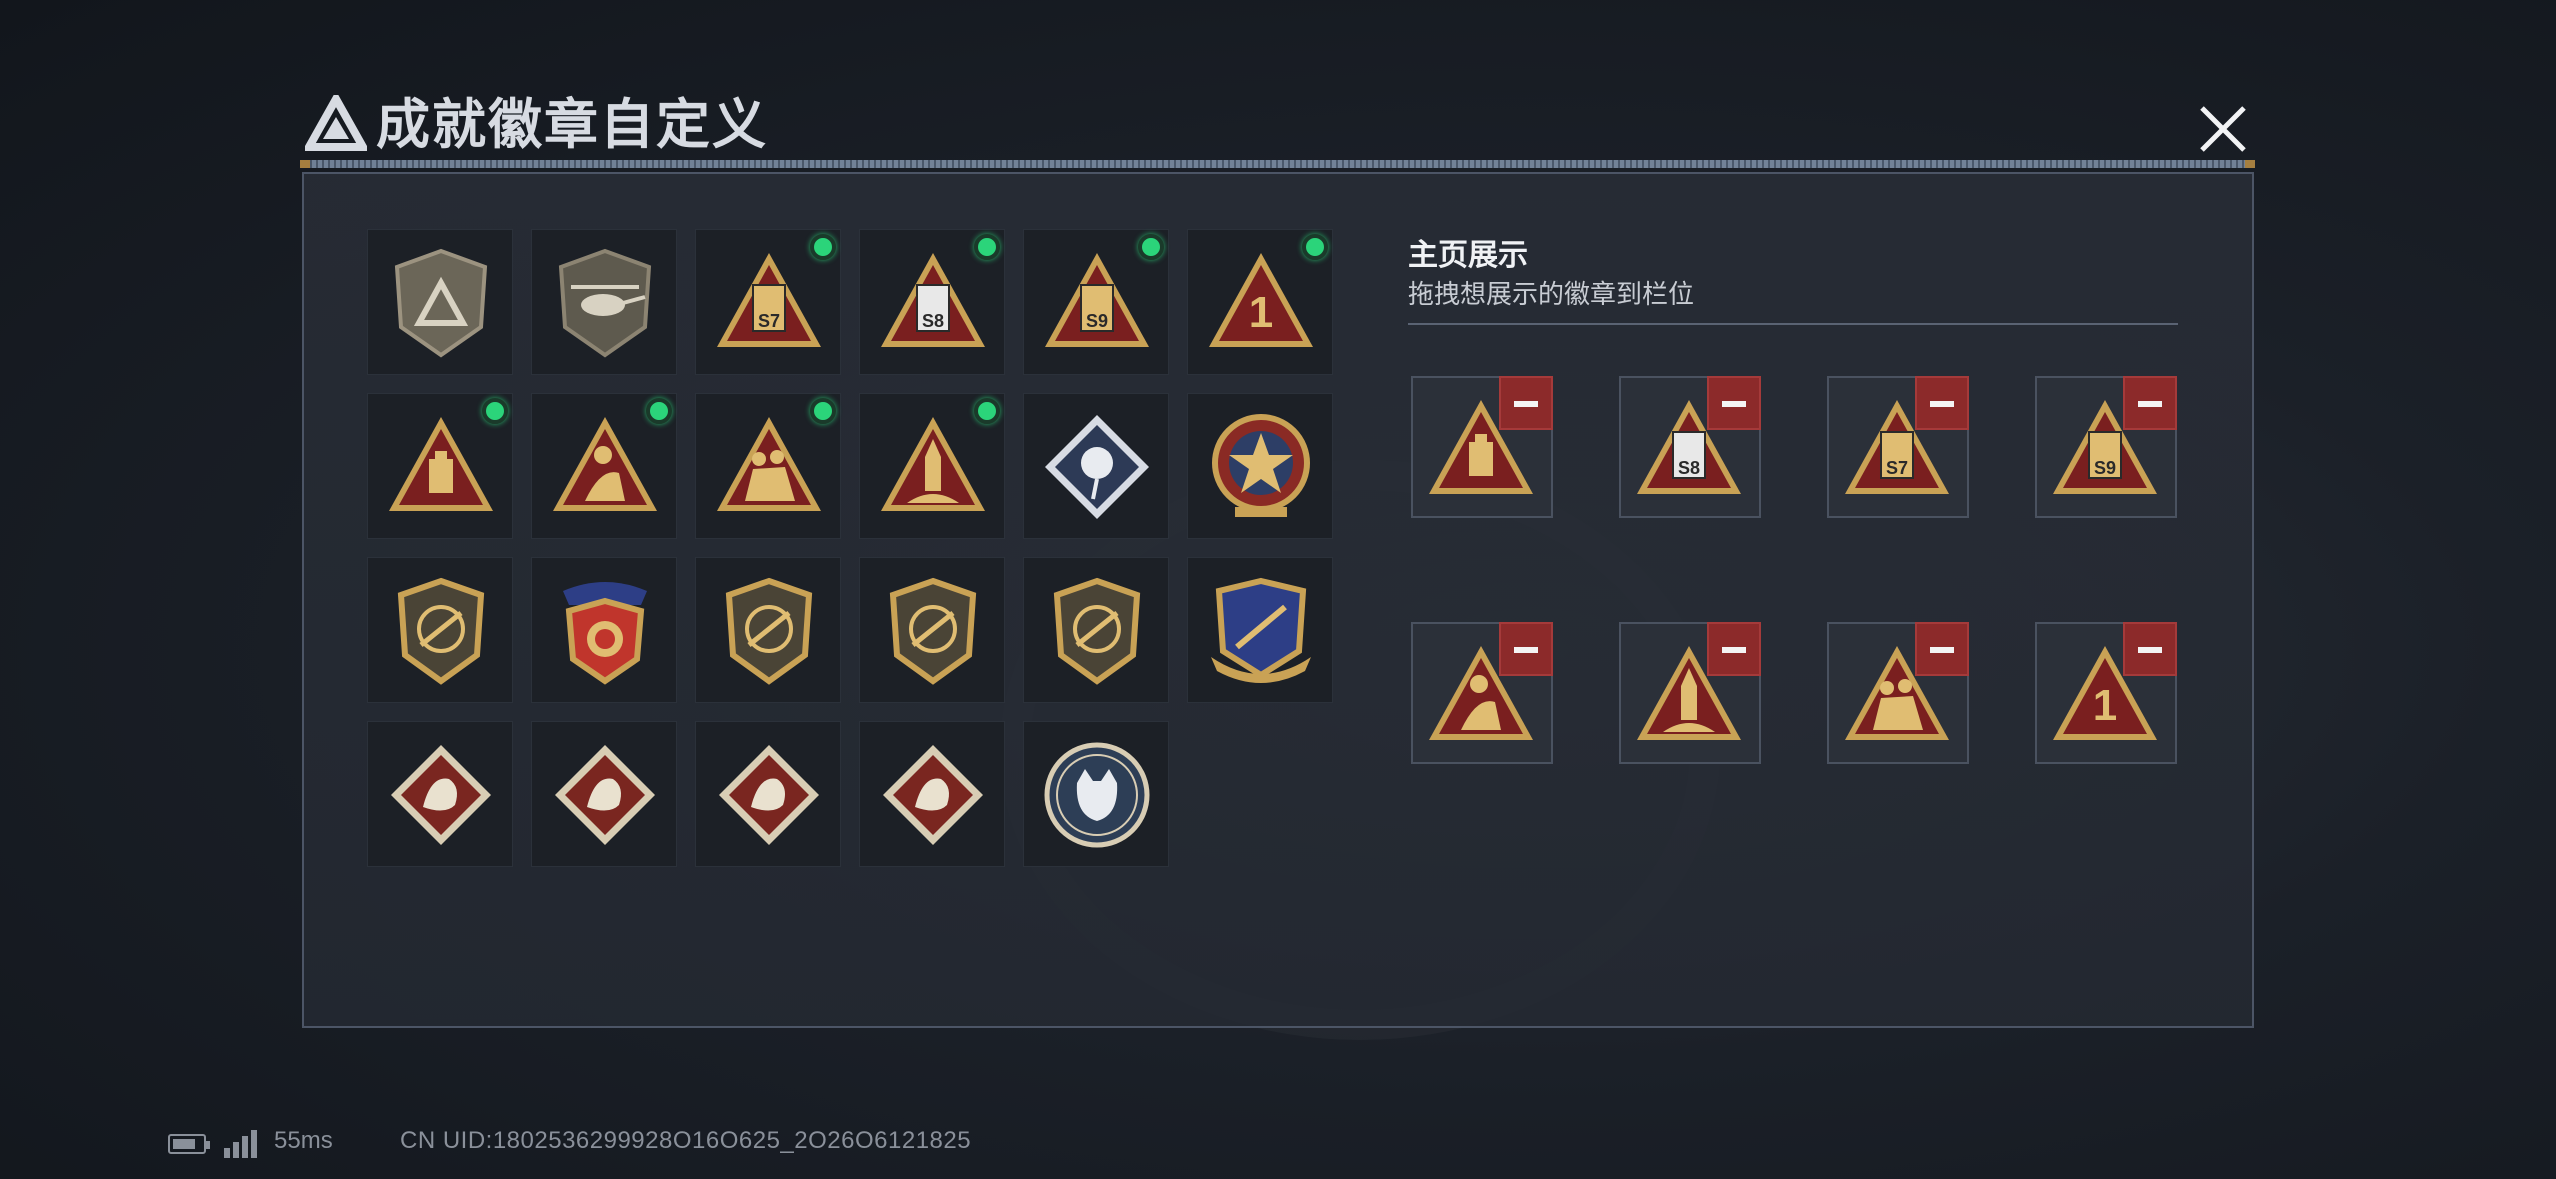 The width and height of the screenshot is (2556, 1179). I want to click on pistol-shield-badge-icon, so click(1097, 631).